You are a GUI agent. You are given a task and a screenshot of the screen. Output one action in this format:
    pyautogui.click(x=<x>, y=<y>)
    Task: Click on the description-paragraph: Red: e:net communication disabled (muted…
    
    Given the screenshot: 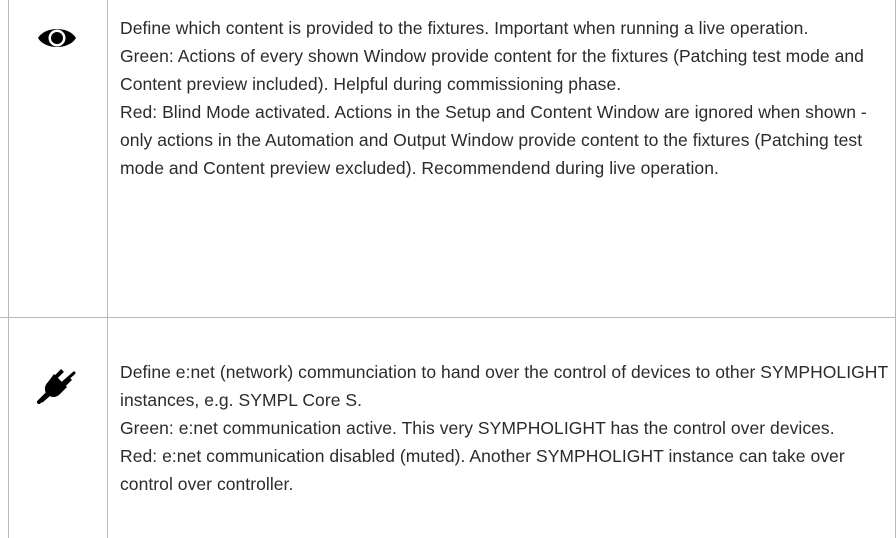 What is the action you would take?
    pyautogui.click(x=482, y=470)
    